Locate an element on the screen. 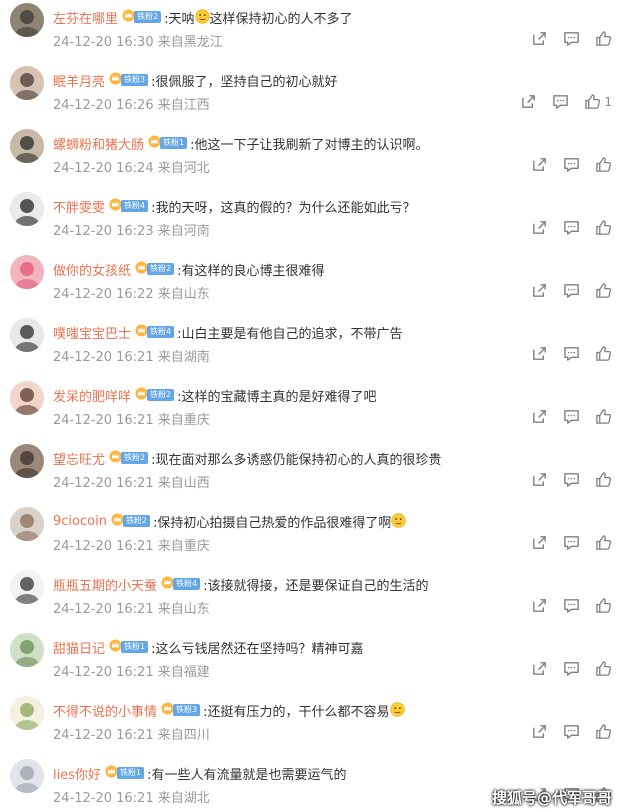 The height and width of the screenshot is (812, 626). fan-badge: 铁粉4 is located at coordinates (155, 331).